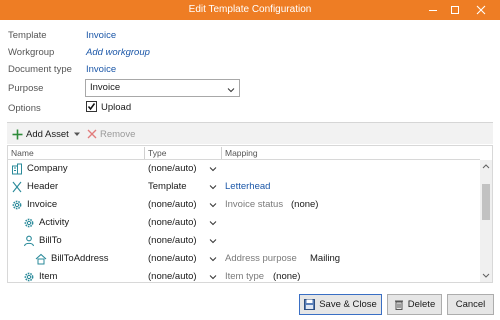 This screenshot has width=500, height=320. I want to click on row-name: BillToAddress, so click(80, 258).